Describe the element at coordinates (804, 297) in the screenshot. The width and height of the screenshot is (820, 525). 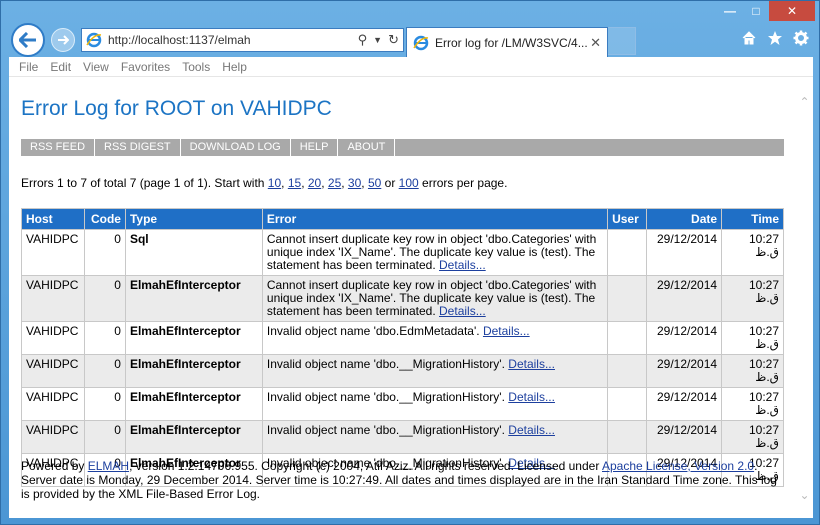
I see `vertical-scrollbar: ⌃ ⌄` at that location.